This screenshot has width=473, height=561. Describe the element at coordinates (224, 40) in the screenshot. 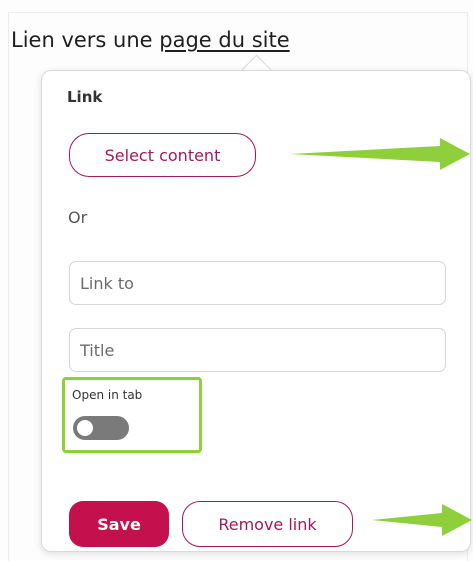

I see `heading-link: page du site` at that location.